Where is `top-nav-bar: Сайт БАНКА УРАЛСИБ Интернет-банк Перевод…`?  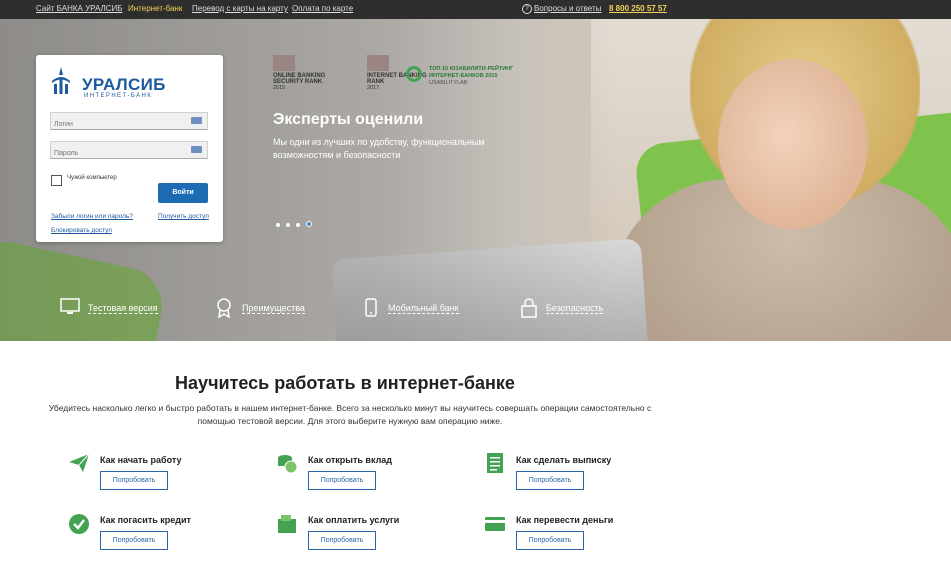
top-nav-bar: Сайт БАНКА УРАЛСИБ Интернет-банк Перевод… is located at coordinates (475, 9).